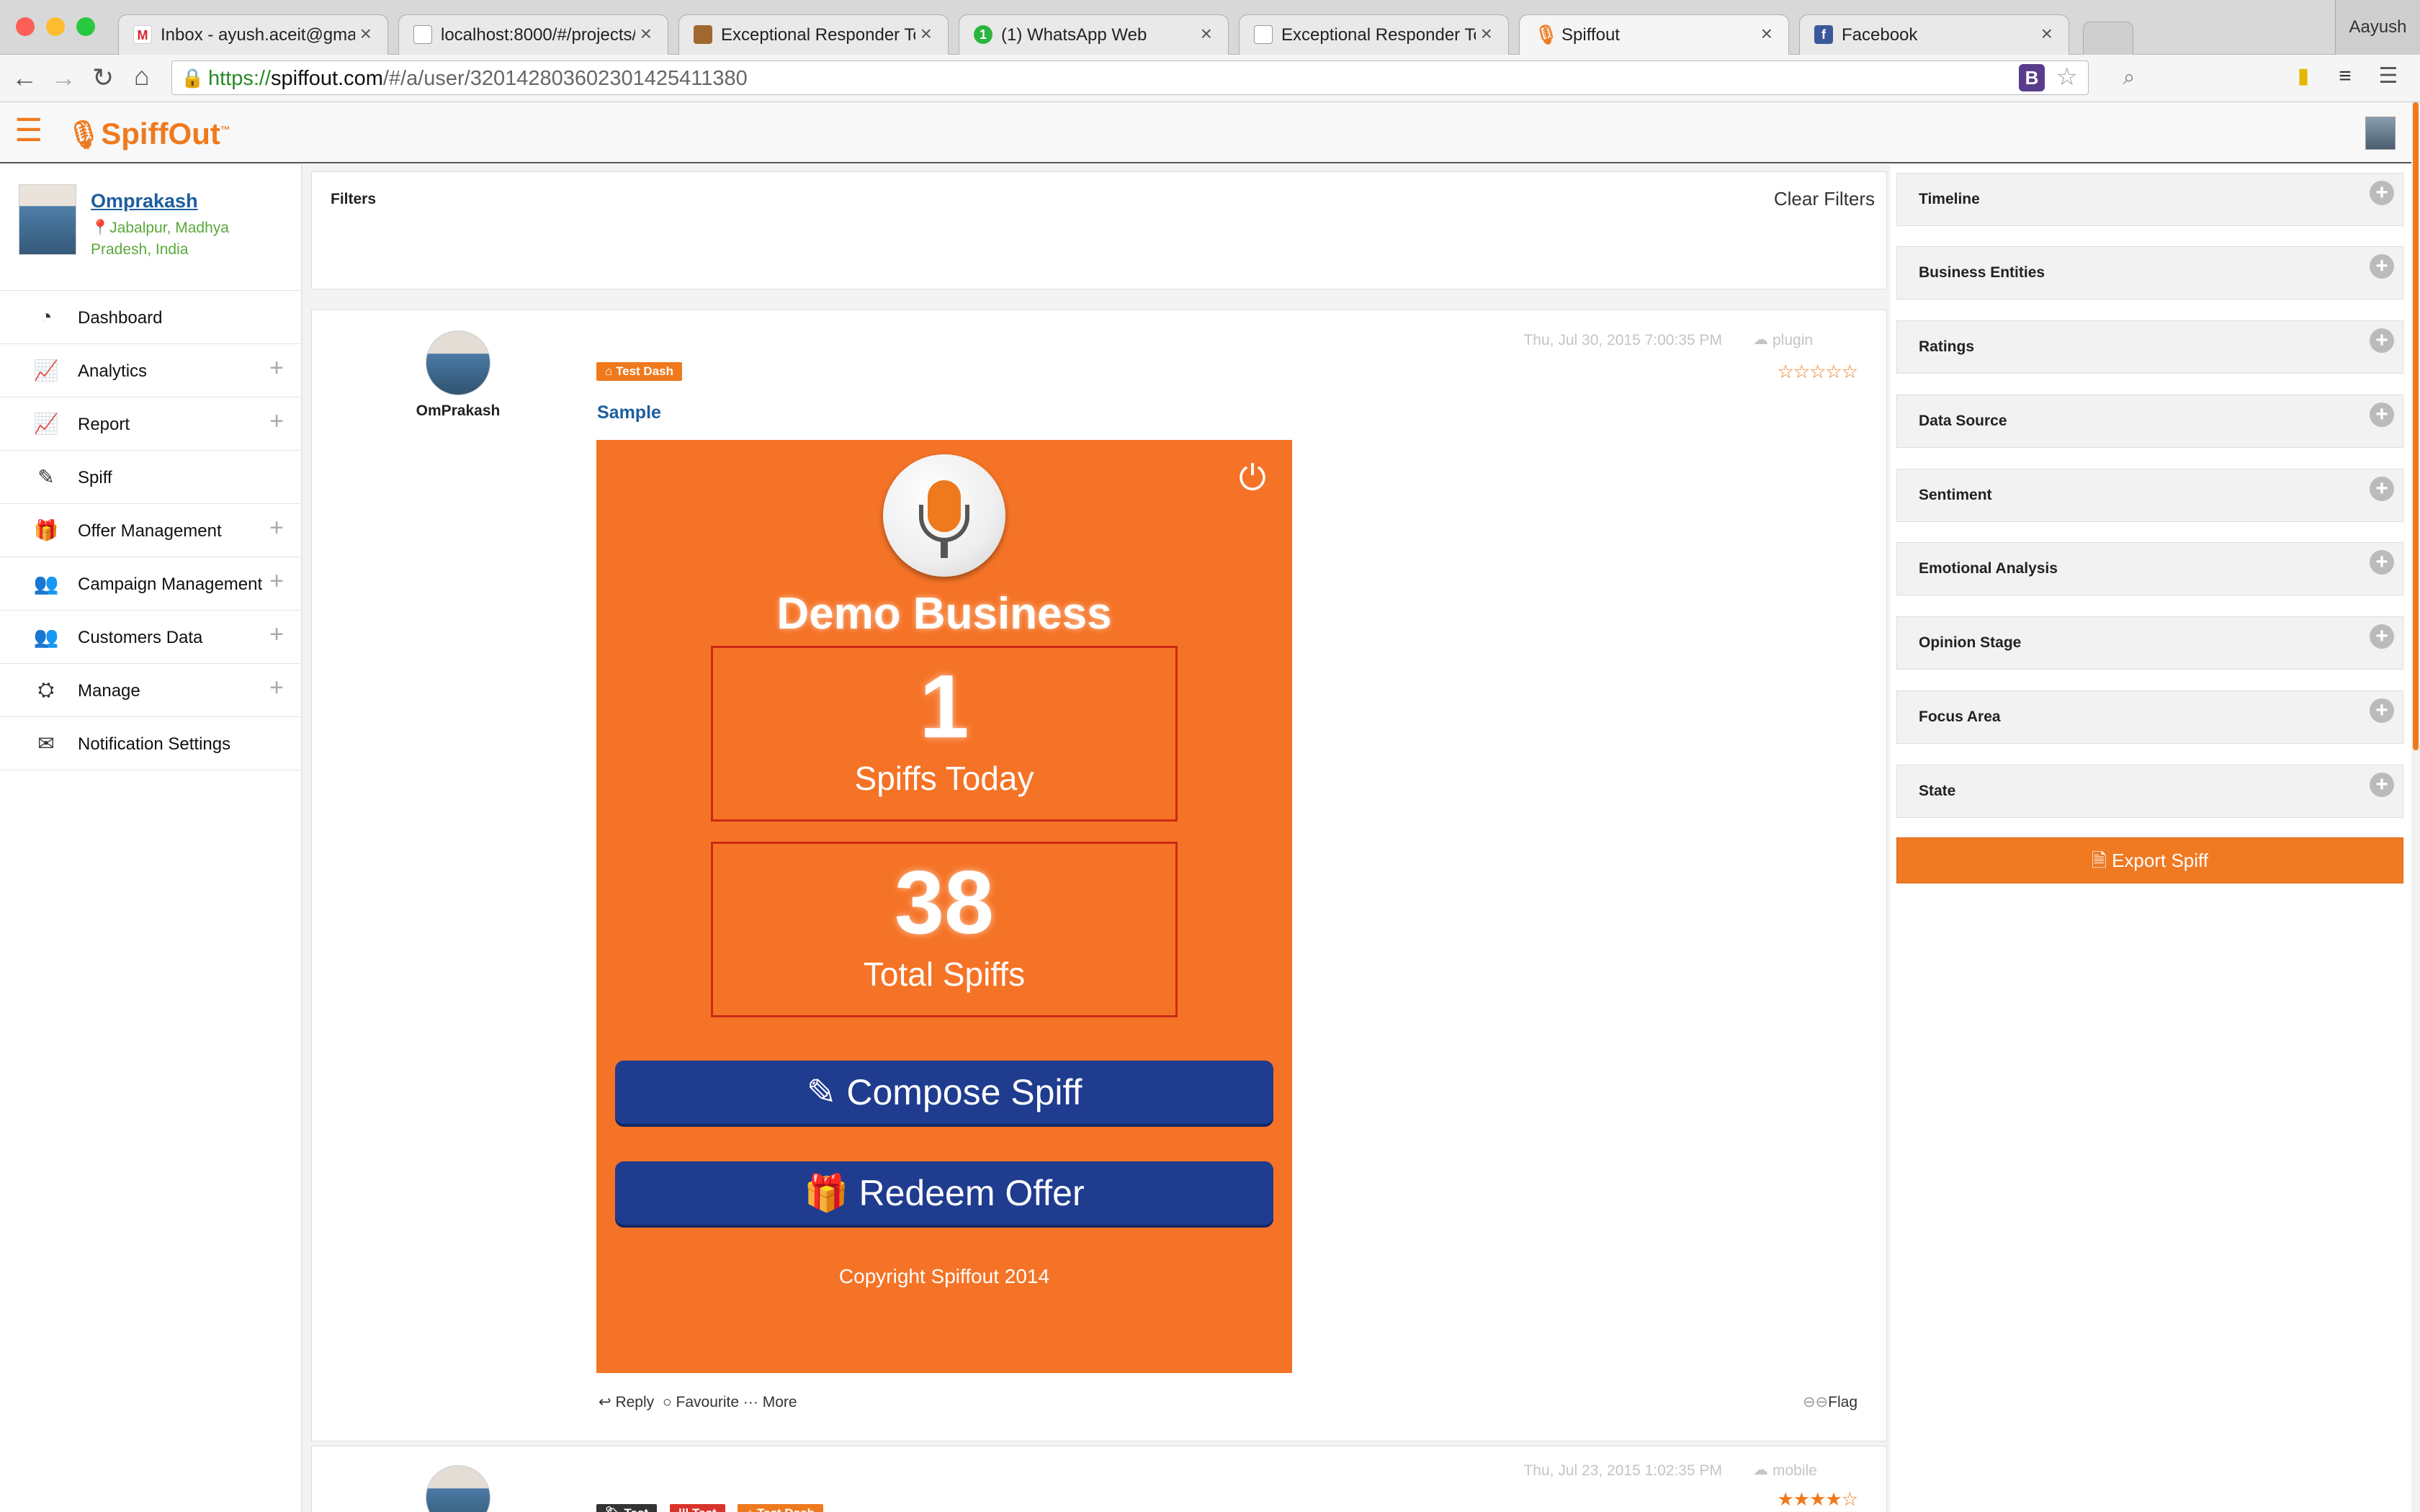 The height and width of the screenshot is (1512, 2420). Describe the element at coordinates (2067, 77) in the screenshot. I see `bookmark-star-icon: ☆` at that location.